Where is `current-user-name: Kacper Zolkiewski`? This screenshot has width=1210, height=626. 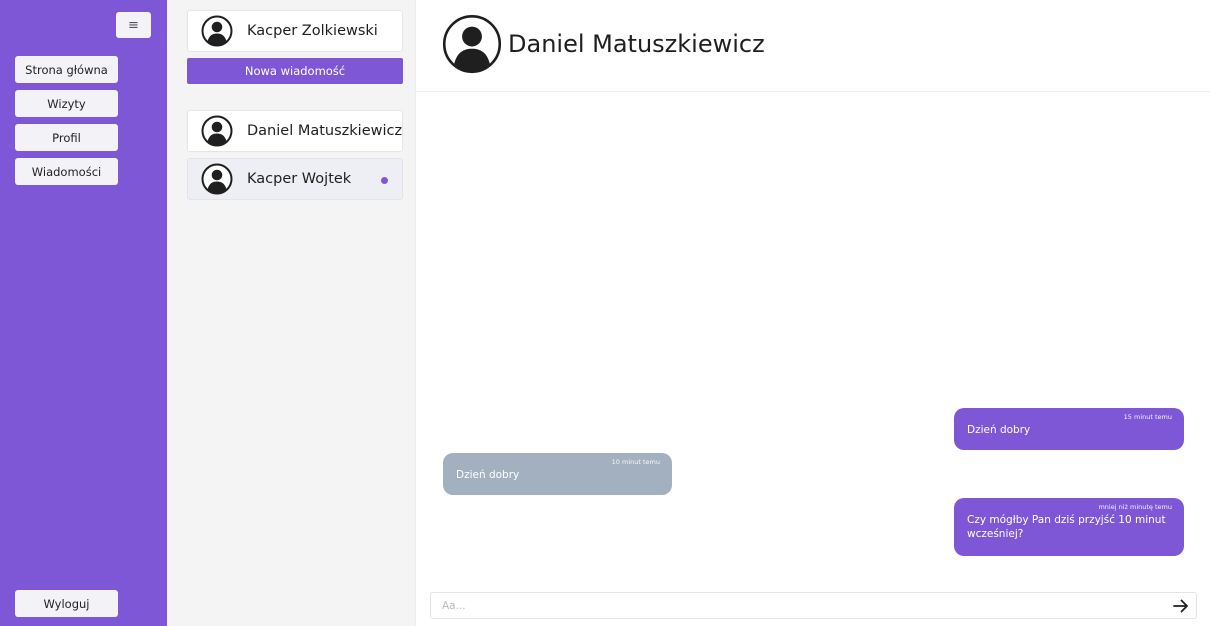 current-user-name: Kacper Zolkiewski is located at coordinates (312, 31).